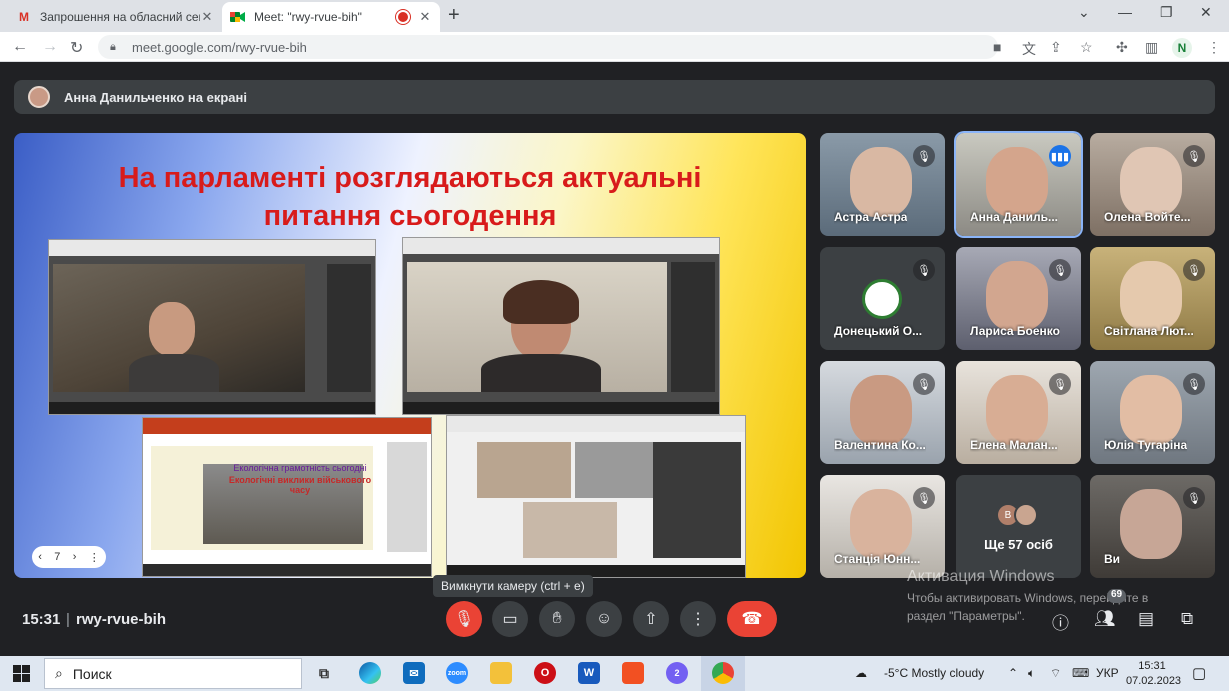 The width and height of the screenshot is (1229, 691). What do you see at coordinates (501, 673) in the screenshot?
I see `file-explorer-icon` at bounding box center [501, 673].